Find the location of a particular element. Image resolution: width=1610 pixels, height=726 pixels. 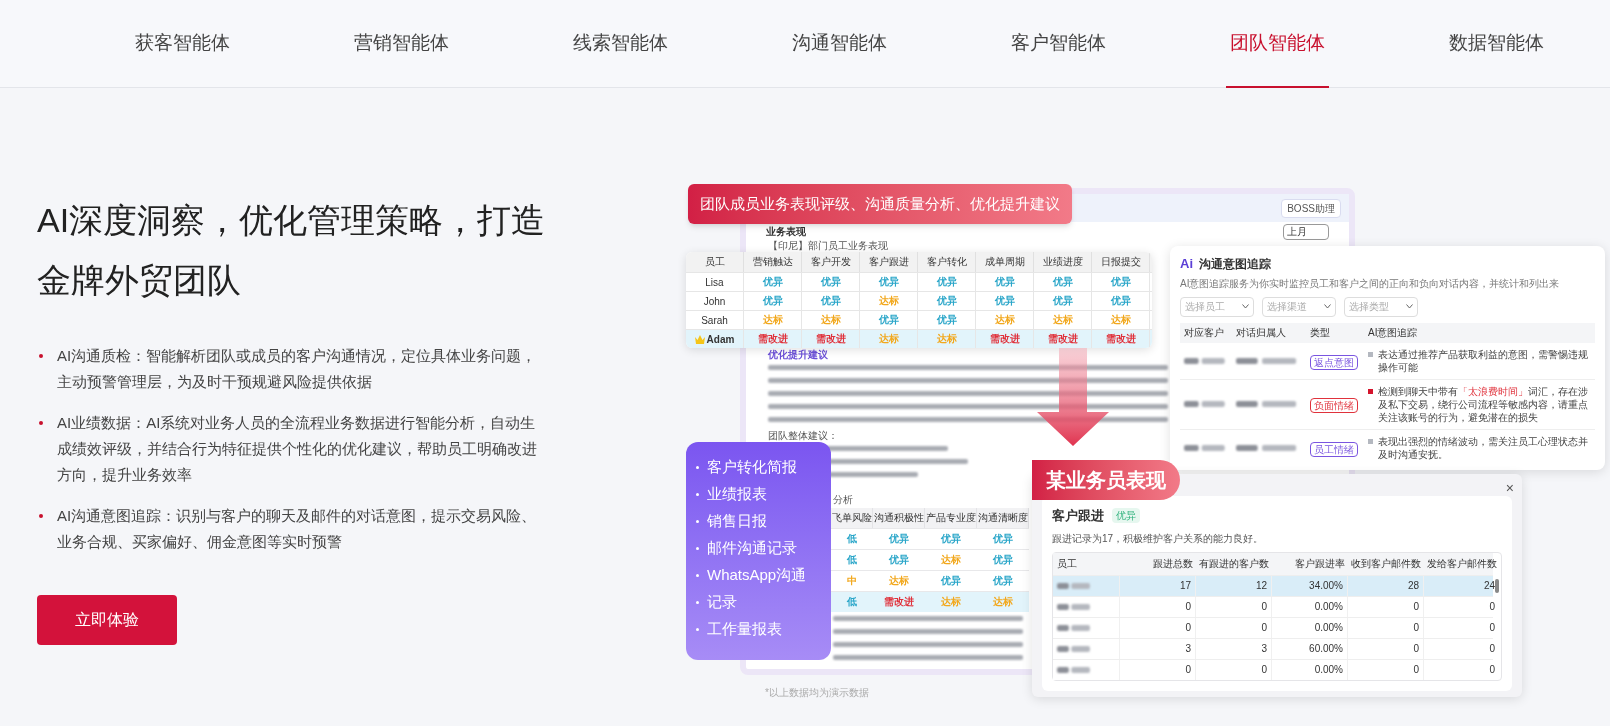

table-header-cell-text: 收到客户邮件数 is located at coordinates (1386, 563).